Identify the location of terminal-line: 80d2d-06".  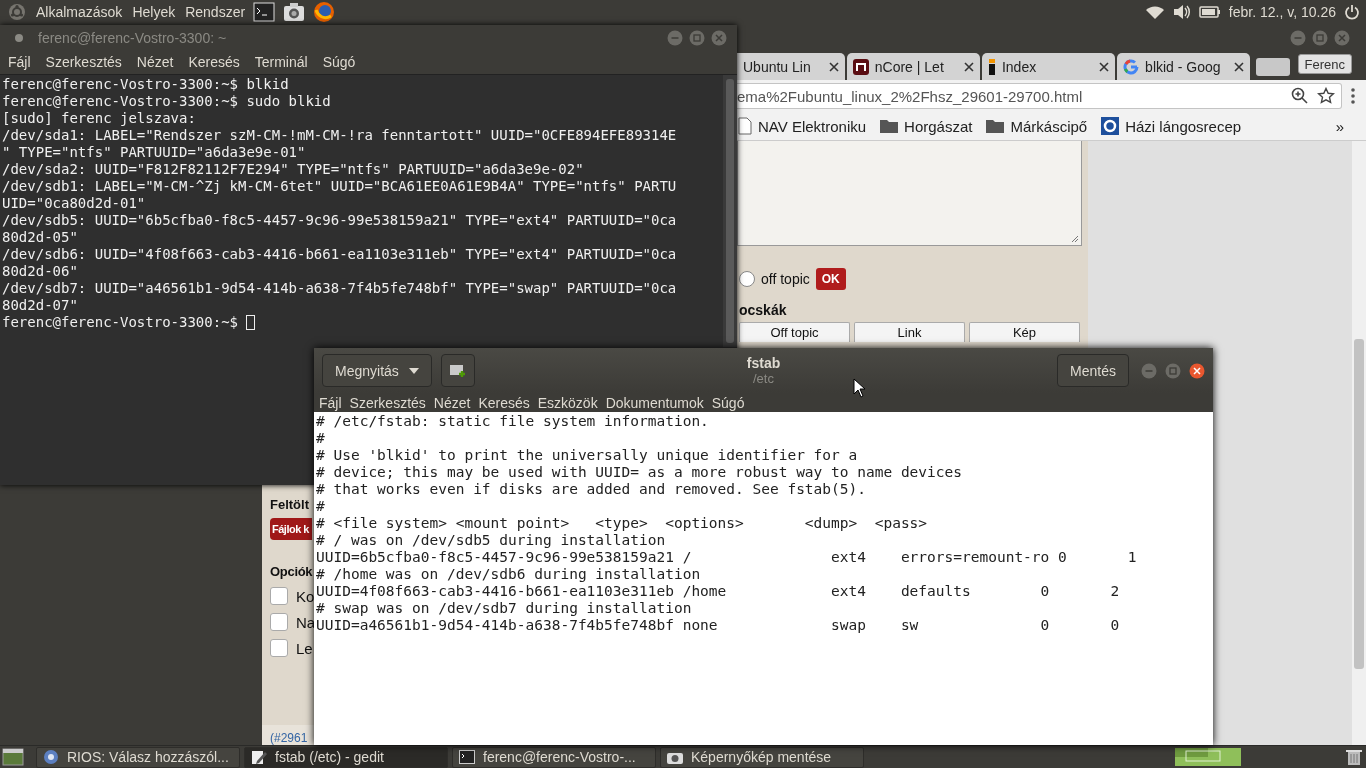
(40, 271).